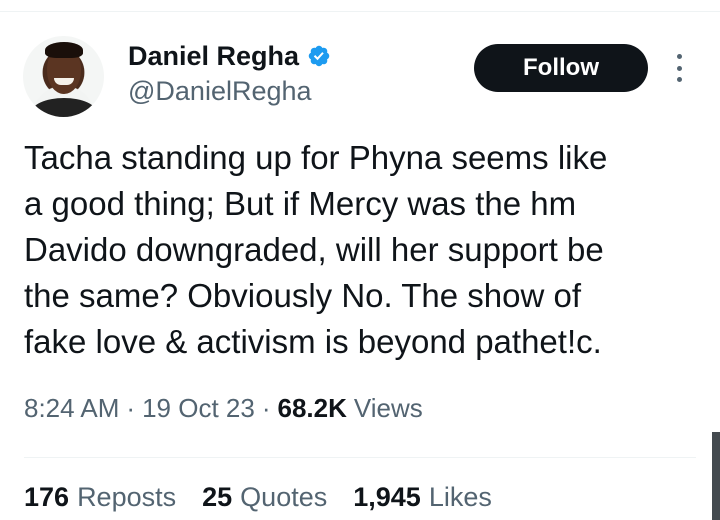  I want to click on likes-stat: 1,945 Likes, so click(422, 497).